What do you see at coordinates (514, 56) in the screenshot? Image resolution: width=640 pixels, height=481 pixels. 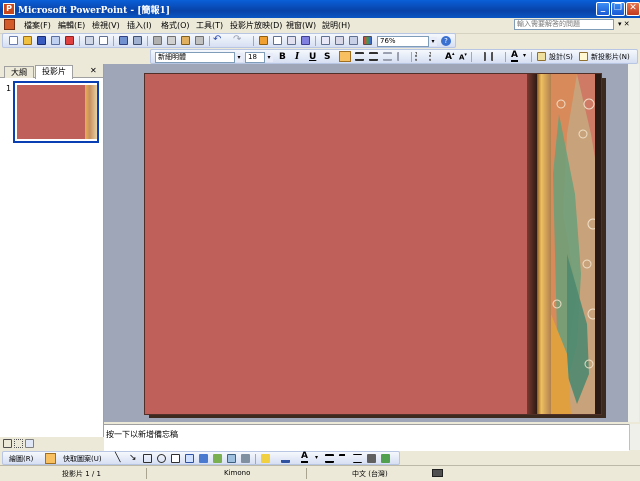 I see `font-color-icon: A` at bounding box center [514, 56].